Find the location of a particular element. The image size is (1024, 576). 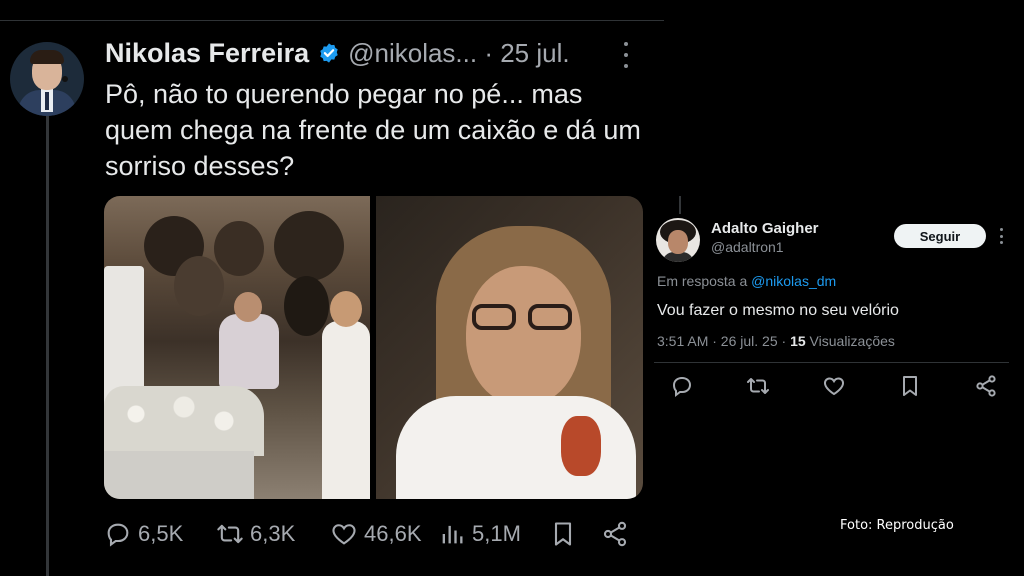

reply-actions is located at coordinates (831, 387).